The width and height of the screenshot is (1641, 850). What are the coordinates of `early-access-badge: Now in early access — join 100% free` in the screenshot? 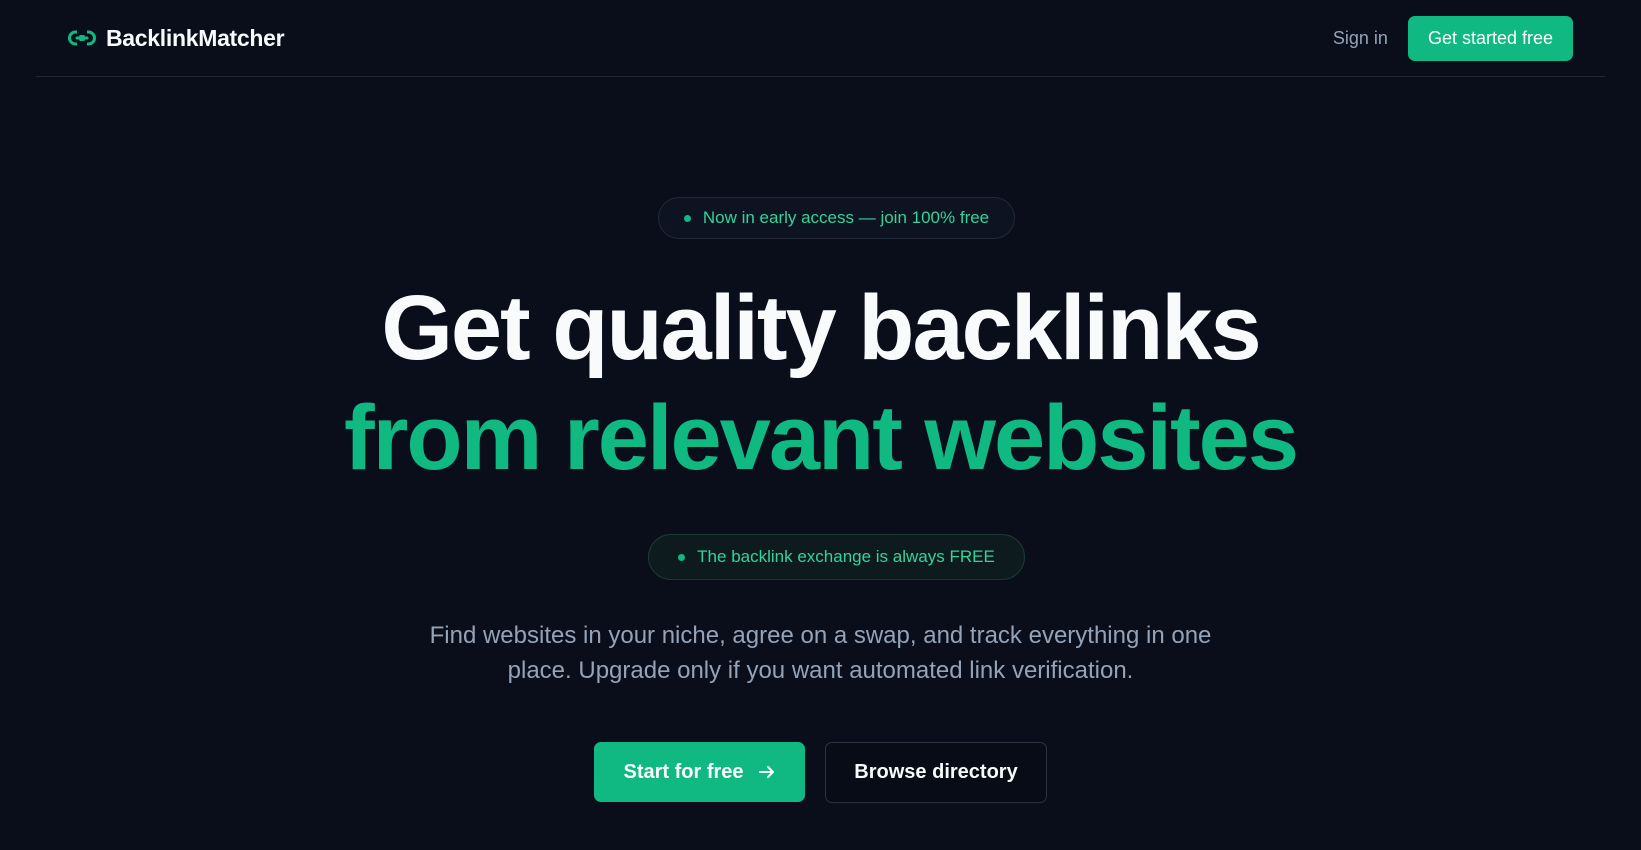 It's located at (836, 218).